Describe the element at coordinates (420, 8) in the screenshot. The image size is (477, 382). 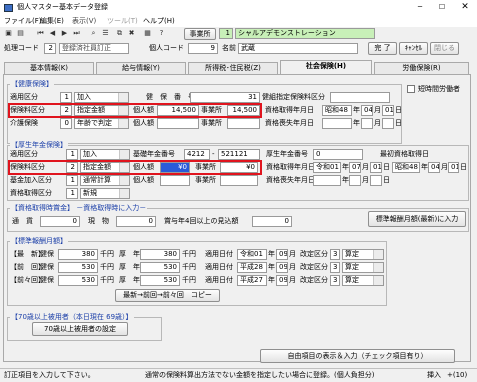
I see `minimize-button: ─` at that location.